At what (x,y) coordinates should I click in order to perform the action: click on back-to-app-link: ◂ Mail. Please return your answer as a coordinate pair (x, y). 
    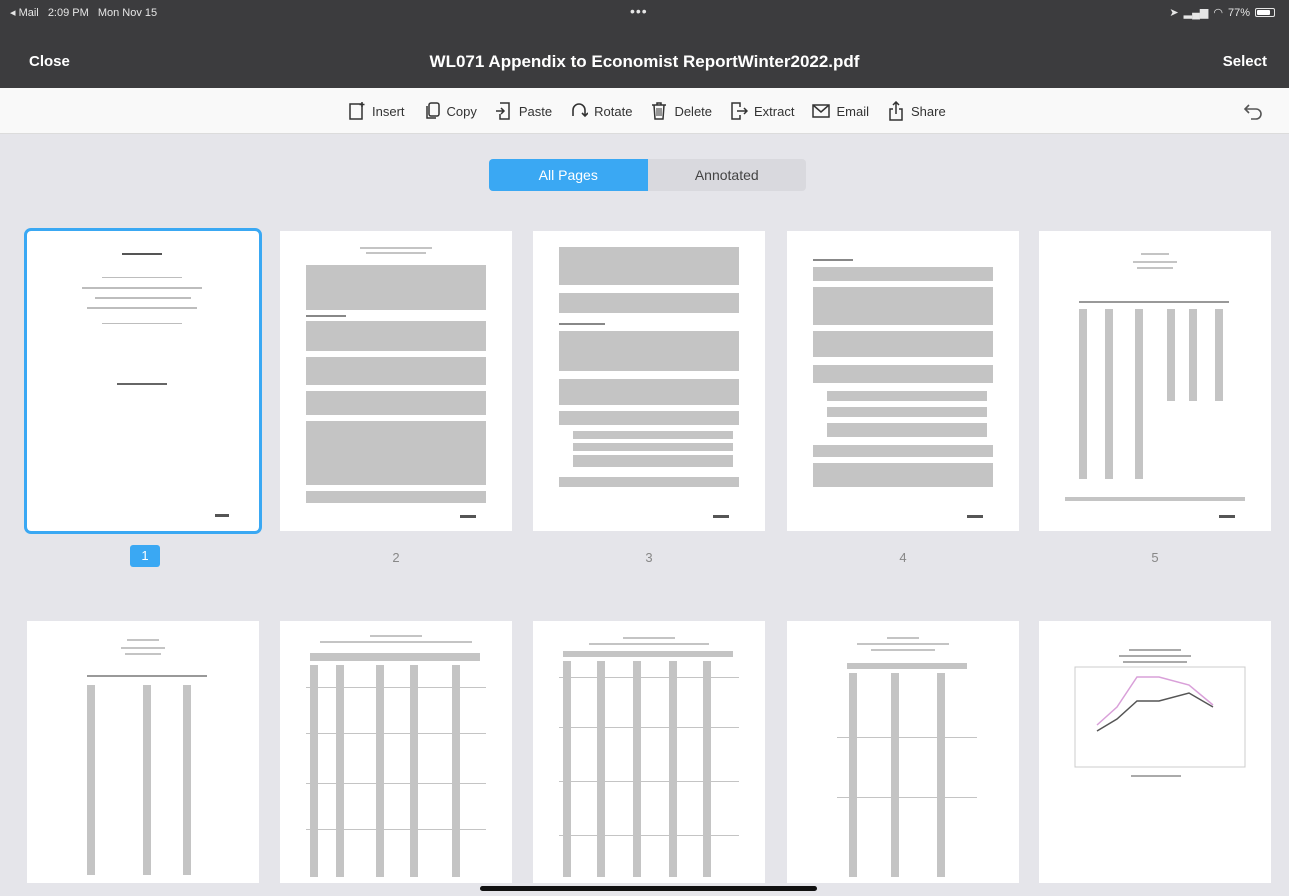
    Looking at the image, I should click on (24, 13).